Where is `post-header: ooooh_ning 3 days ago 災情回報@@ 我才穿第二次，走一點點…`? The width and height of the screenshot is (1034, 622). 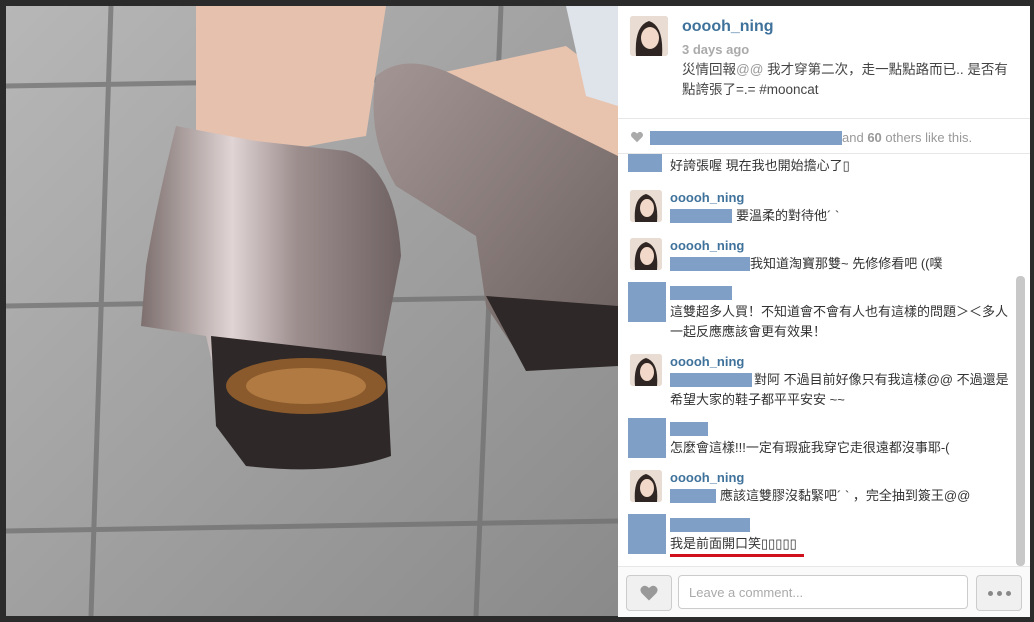 post-header: ooooh_ning 3 days ago 災情回報@@ 我才穿第二次，走一點點… is located at coordinates (824, 62).